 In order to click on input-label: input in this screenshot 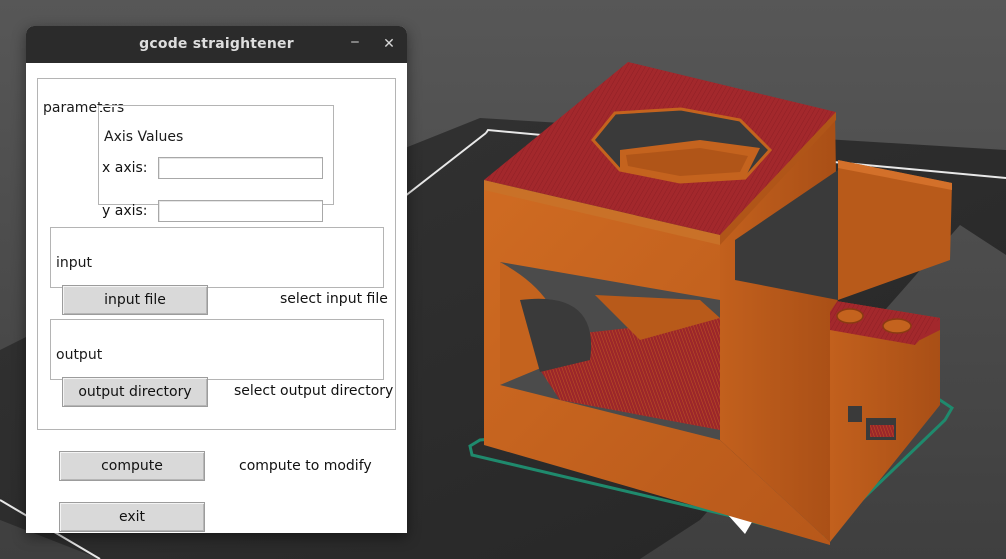, I will do `click(74, 263)`.